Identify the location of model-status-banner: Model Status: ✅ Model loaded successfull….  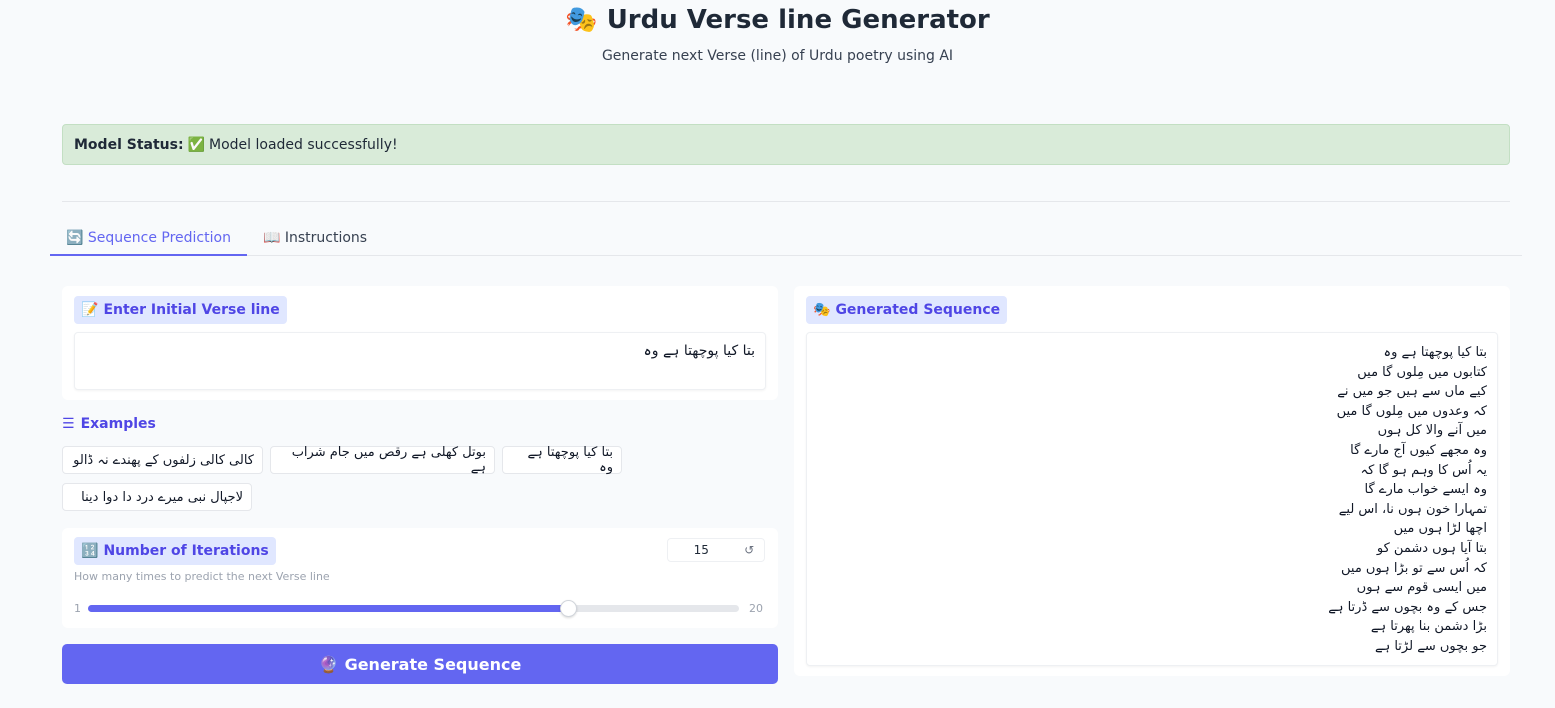
(786, 144).